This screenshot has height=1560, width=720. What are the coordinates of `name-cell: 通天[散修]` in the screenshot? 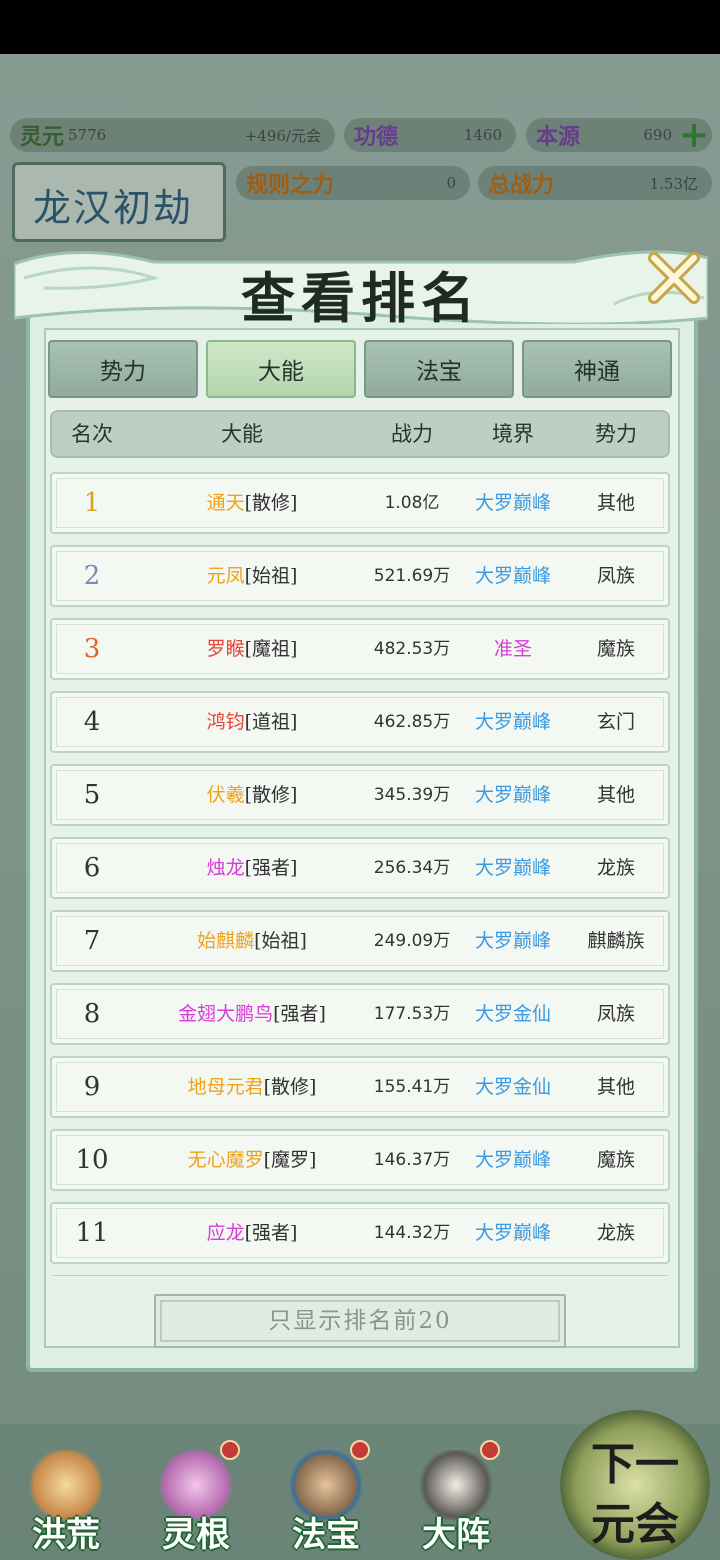 It's located at (252, 503).